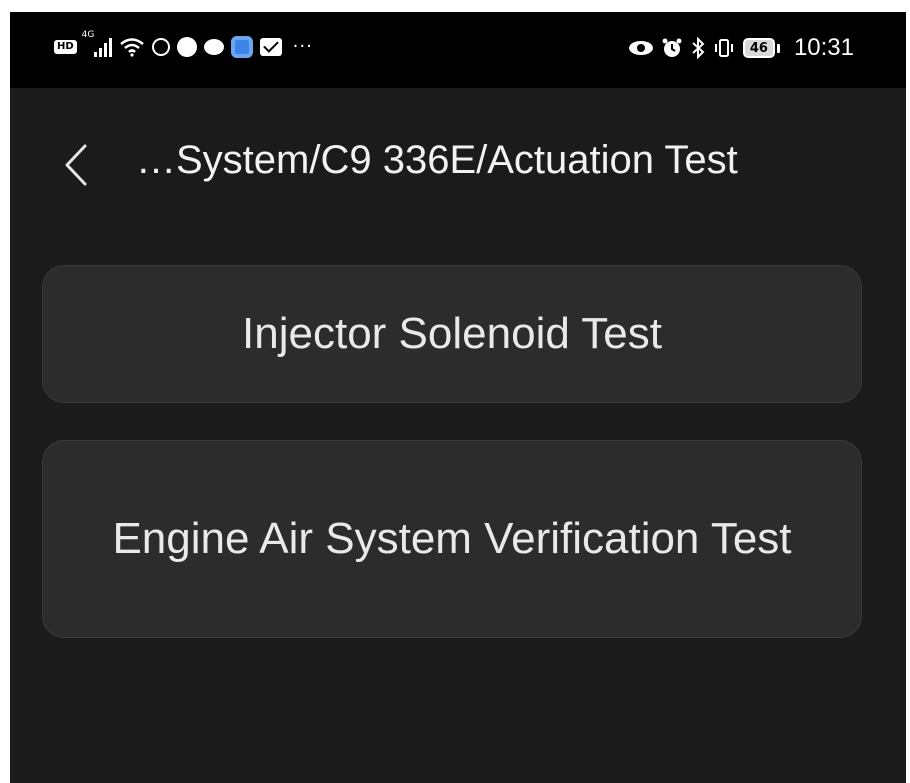 The image size is (910, 783). Describe the element at coordinates (458, 50) in the screenshot. I see `status-bar: HD 4G ··· 46 10:31` at that location.